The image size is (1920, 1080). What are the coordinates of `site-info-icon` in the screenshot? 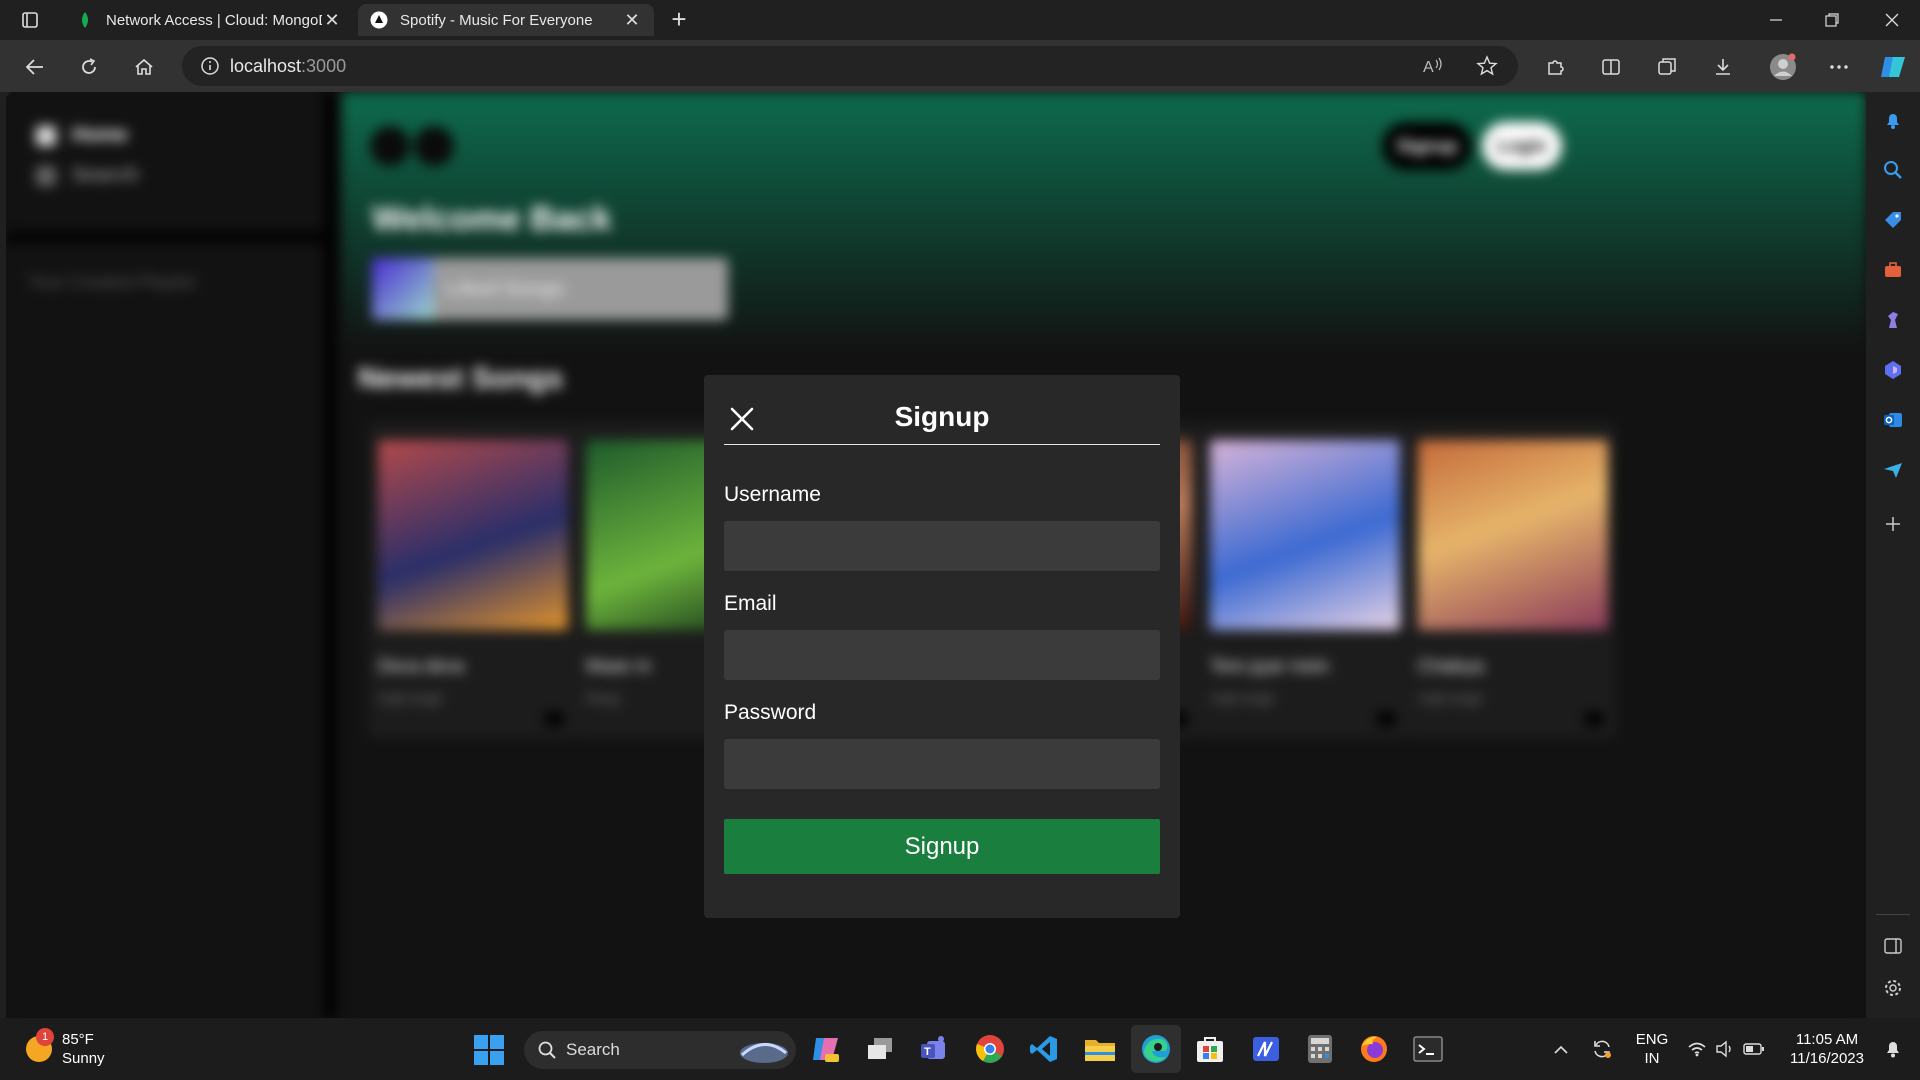 It's located at (210, 66).